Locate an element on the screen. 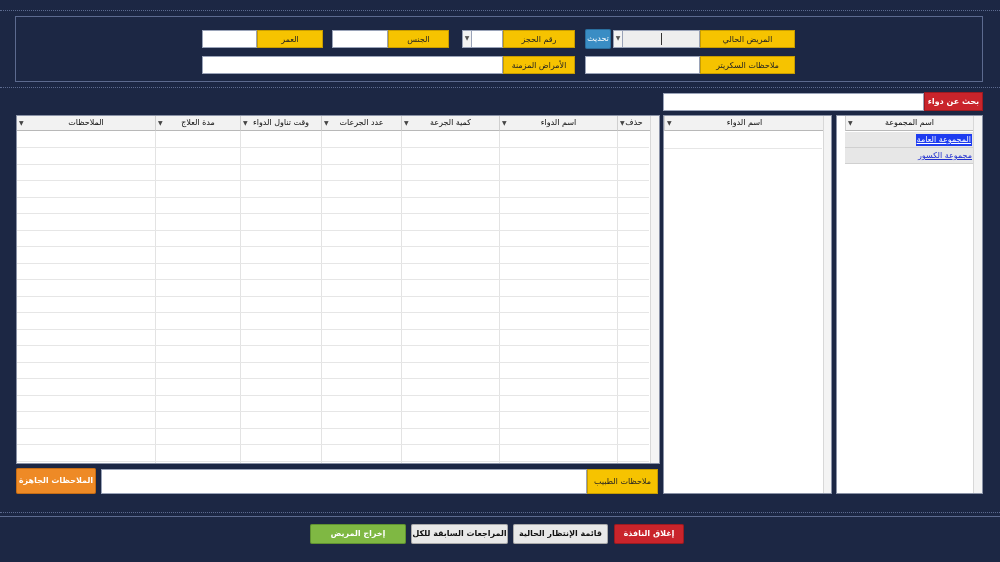 This screenshot has width=1000, height=562. prescription-header-duration: ▼ مدة العلاج is located at coordinates (197, 123).